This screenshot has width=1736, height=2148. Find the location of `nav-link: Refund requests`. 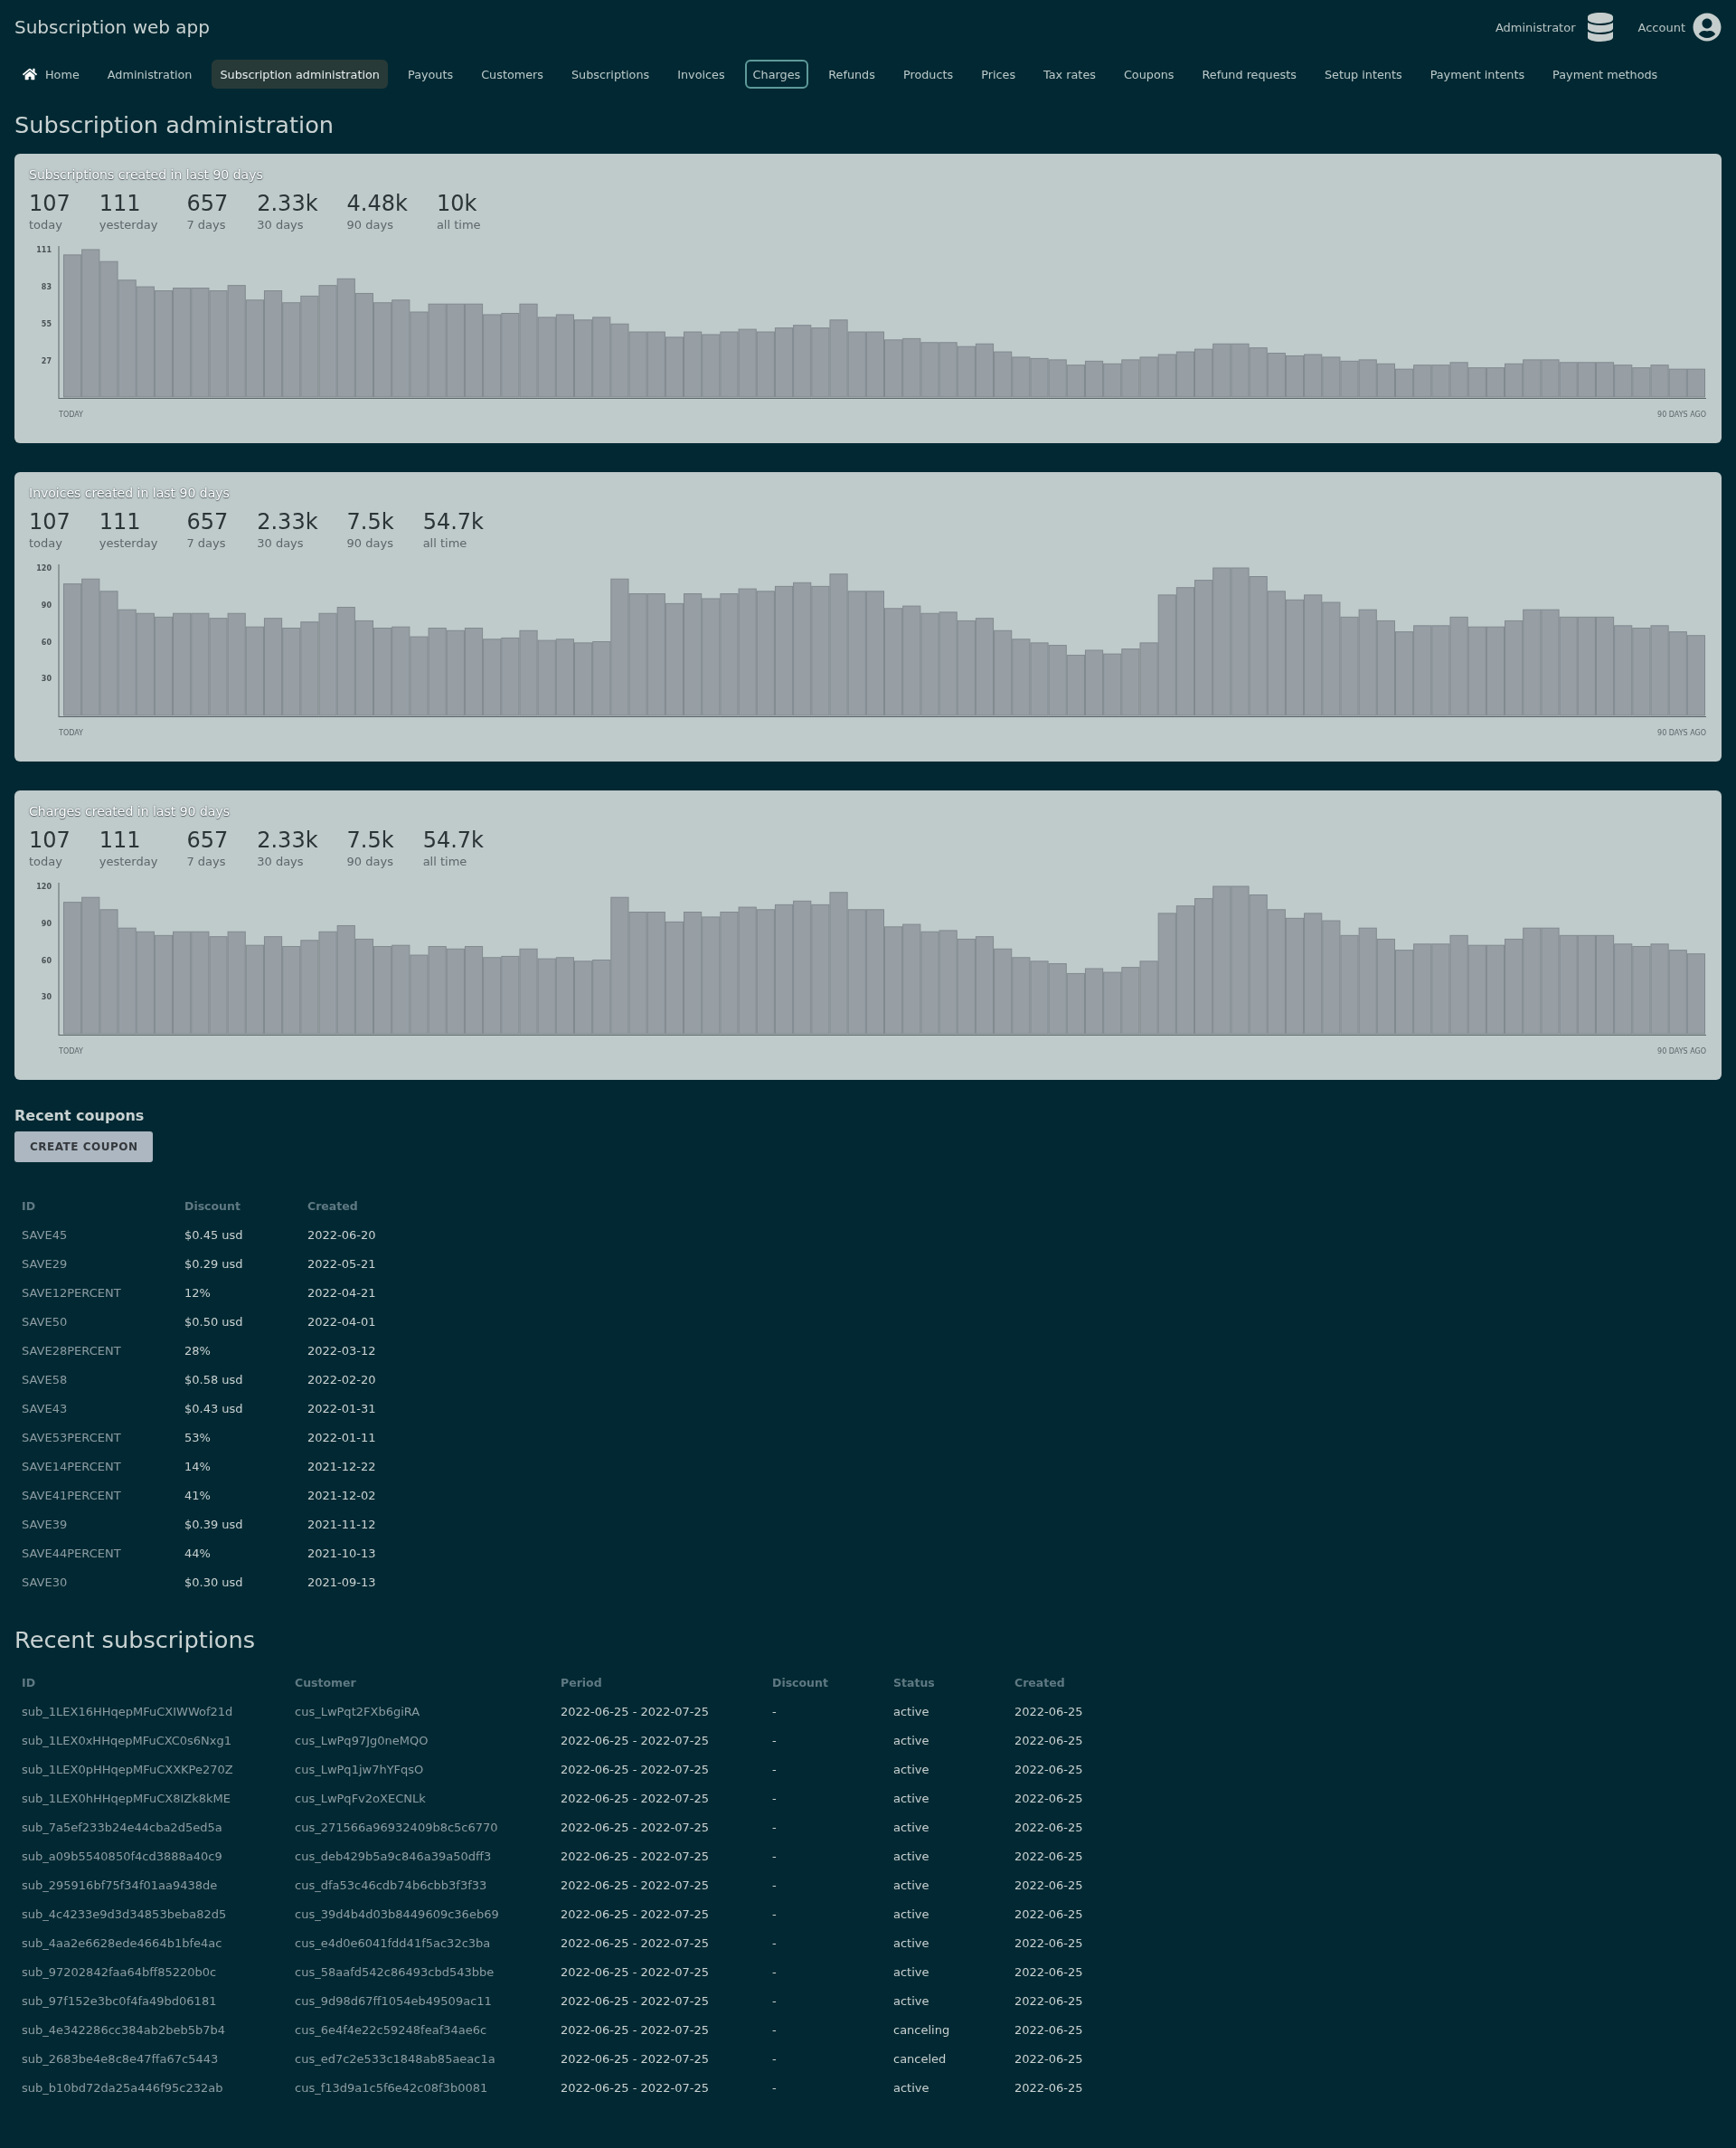

nav-link: Refund requests is located at coordinates (1249, 74).